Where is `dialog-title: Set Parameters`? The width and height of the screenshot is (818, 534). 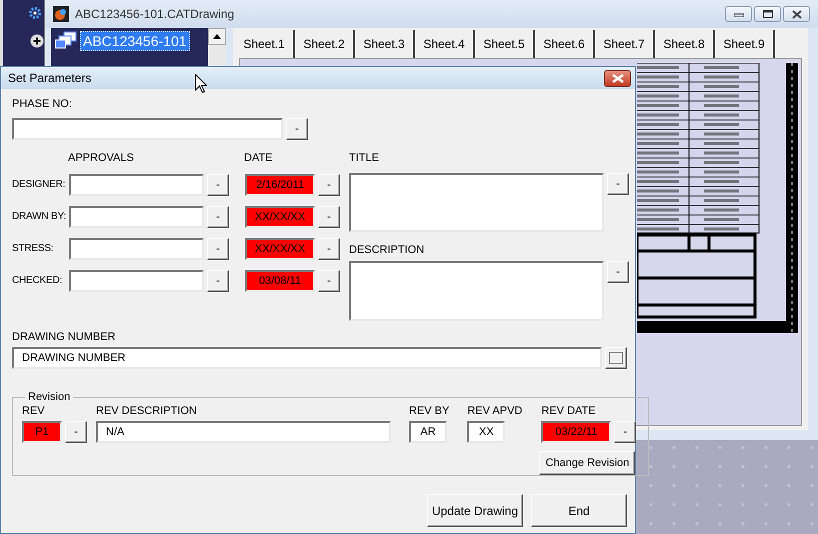 dialog-title: Set Parameters is located at coordinates (50, 78).